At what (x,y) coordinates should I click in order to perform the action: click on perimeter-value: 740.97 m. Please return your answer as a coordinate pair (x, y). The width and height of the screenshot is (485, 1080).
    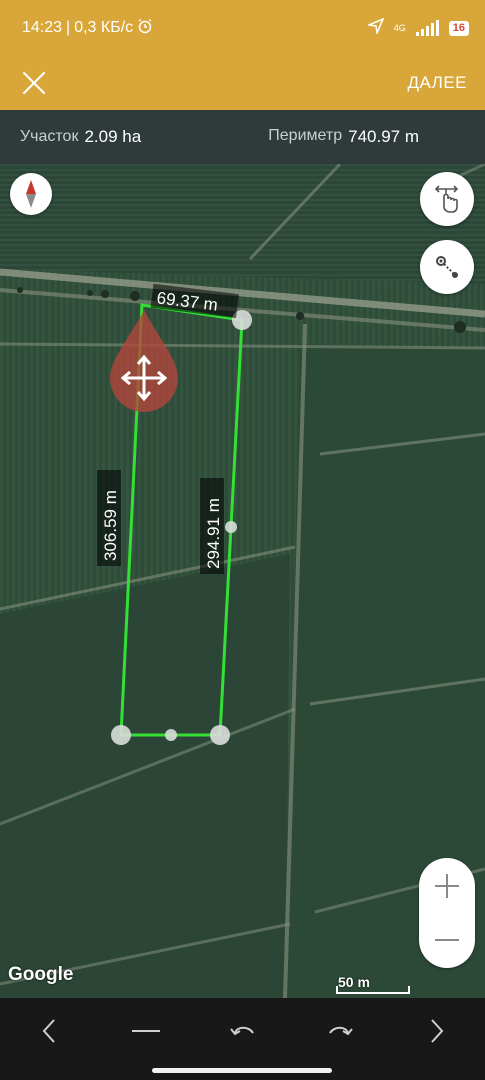
    Looking at the image, I should click on (383, 136).